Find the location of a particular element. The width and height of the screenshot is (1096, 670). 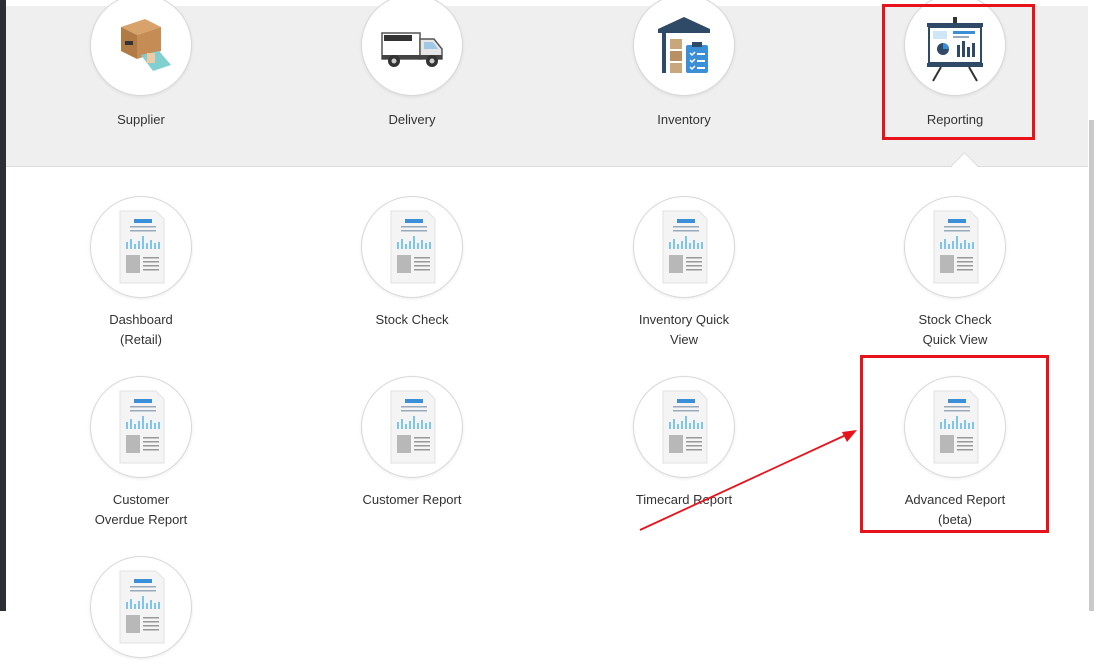

scrollbar-thumb is located at coordinates (1091, 365).